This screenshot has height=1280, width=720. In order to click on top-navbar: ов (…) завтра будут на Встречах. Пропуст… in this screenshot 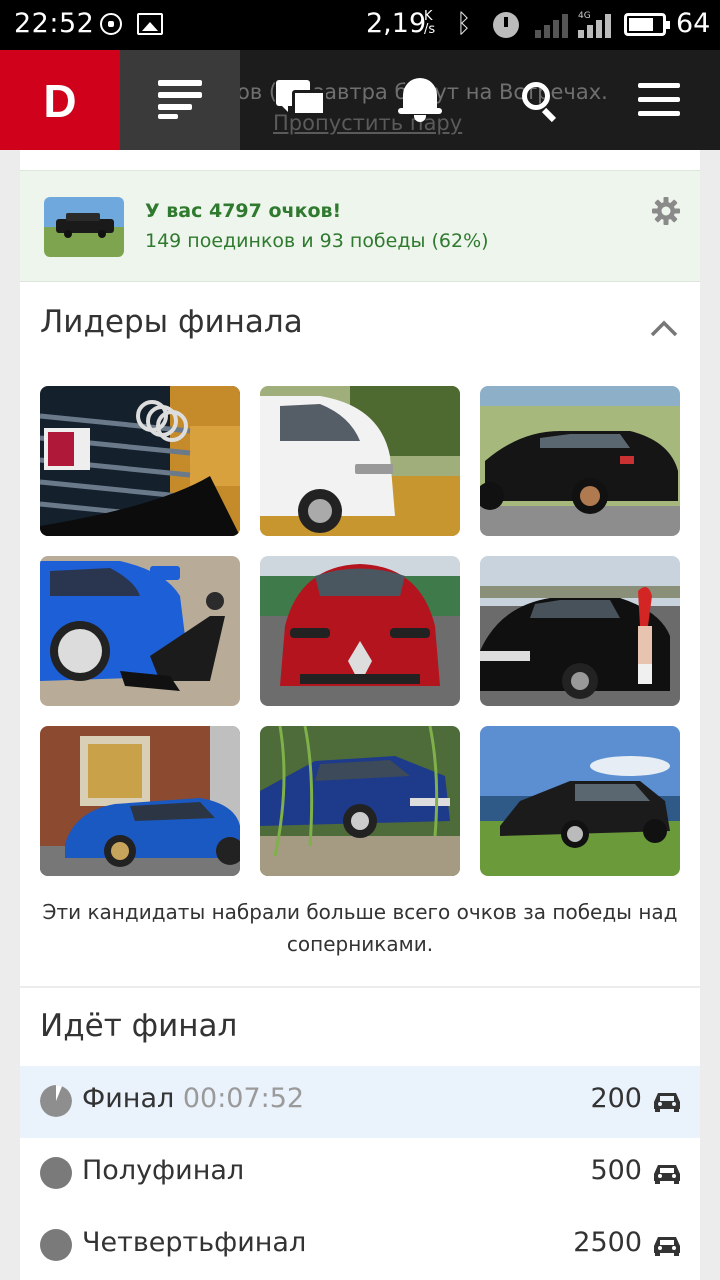, I will do `click(360, 100)`.